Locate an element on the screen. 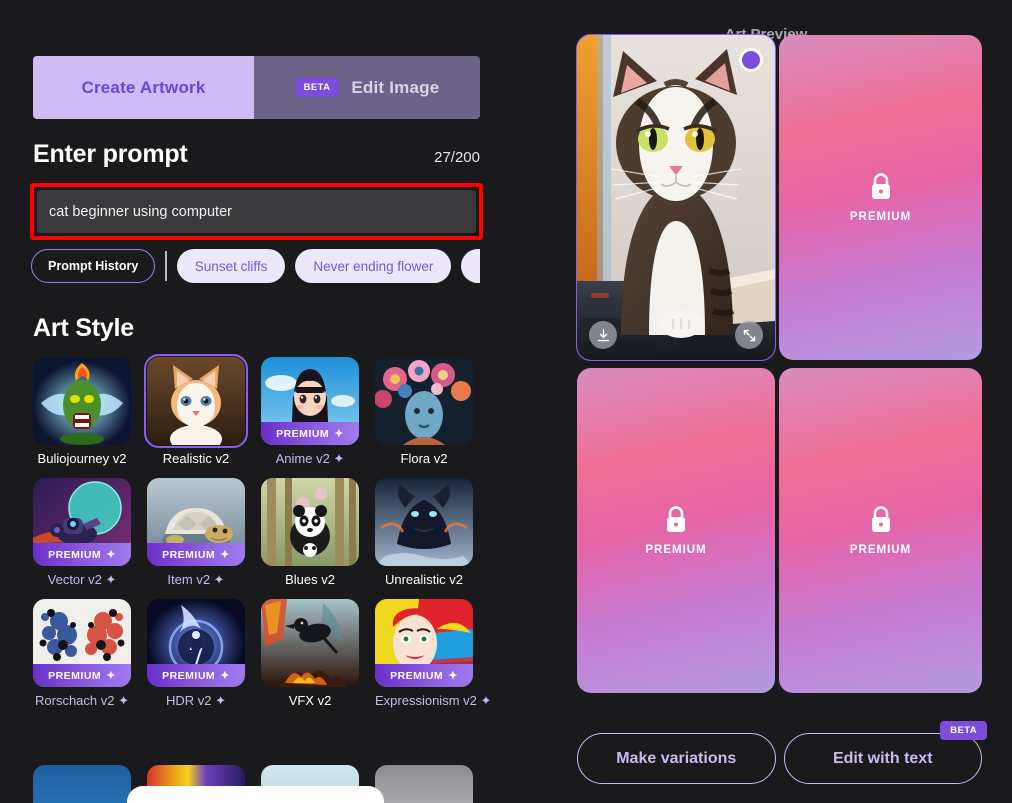 The width and height of the screenshot is (1012, 803). art-style-label: Realistic v2 is located at coordinates (196, 458).